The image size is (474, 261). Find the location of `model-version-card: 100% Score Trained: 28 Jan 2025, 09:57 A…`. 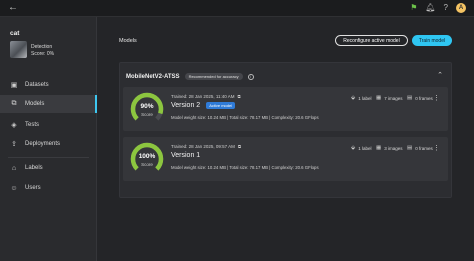

model-version-card: 100% Score Trained: 28 Jan 2025, 09:57 A… is located at coordinates (285, 159).